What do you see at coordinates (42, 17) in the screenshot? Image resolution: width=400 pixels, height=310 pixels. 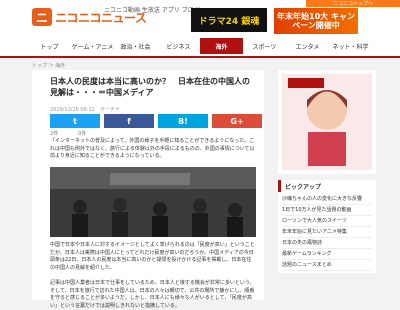 I see `logo-mark: ニ` at bounding box center [42, 17].